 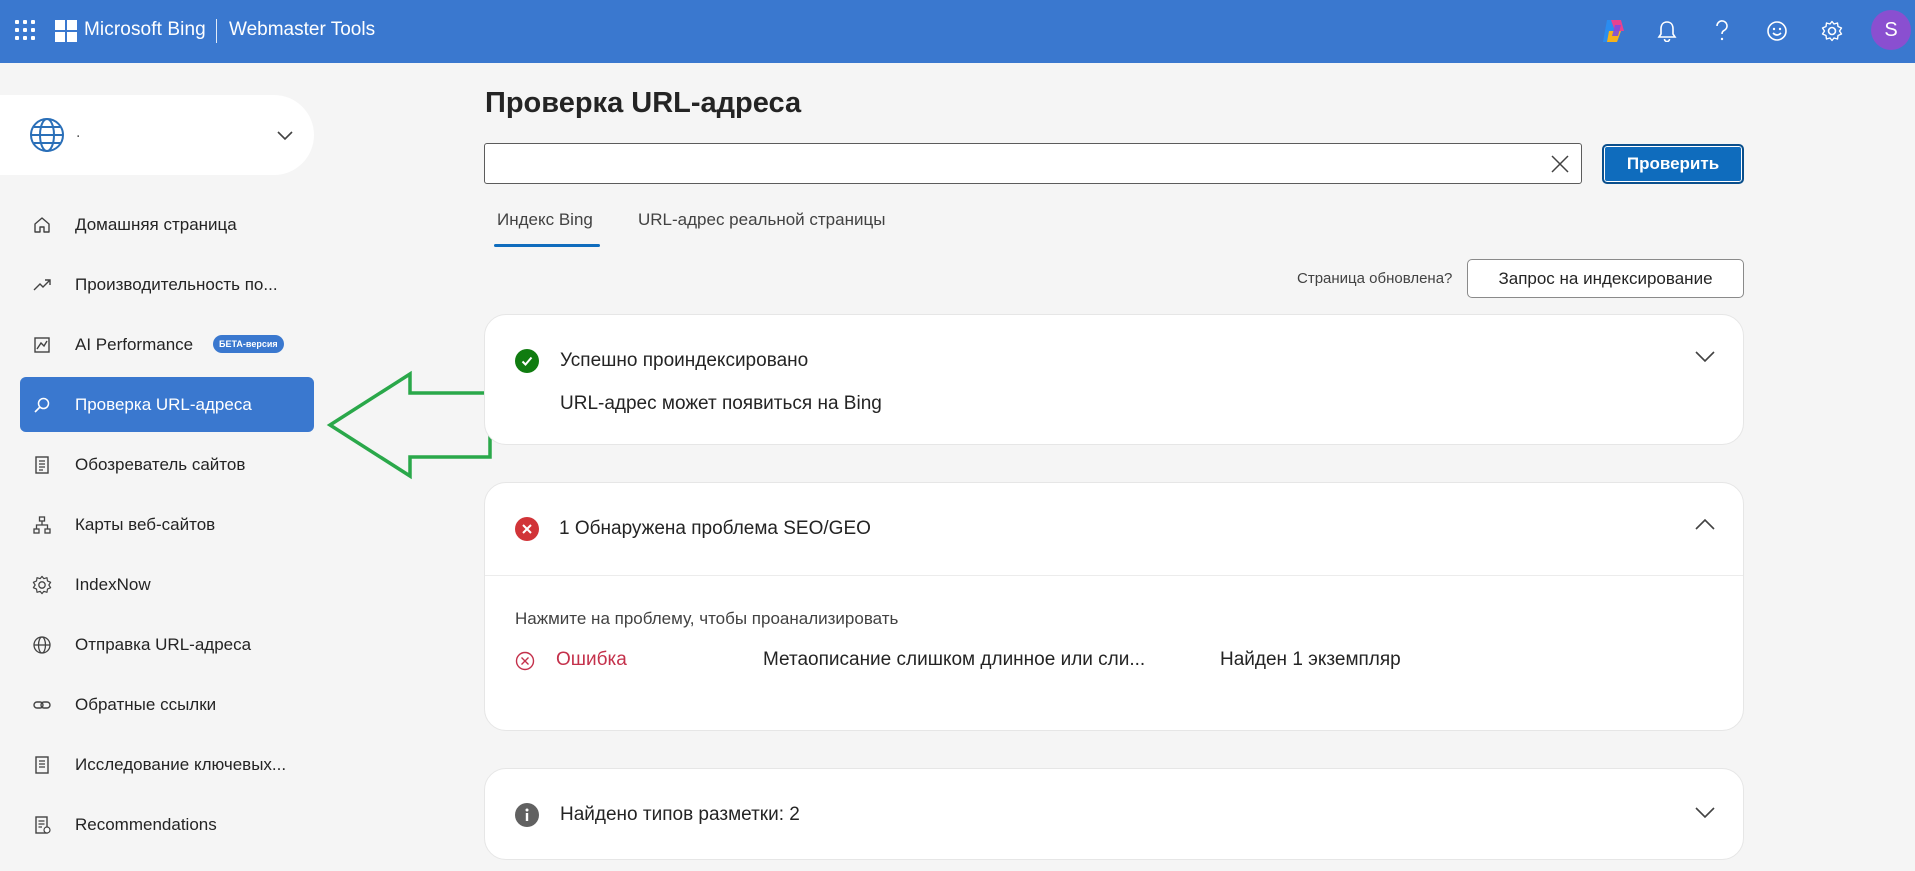 I want to click on url-input, so click(x=1010, y=163).